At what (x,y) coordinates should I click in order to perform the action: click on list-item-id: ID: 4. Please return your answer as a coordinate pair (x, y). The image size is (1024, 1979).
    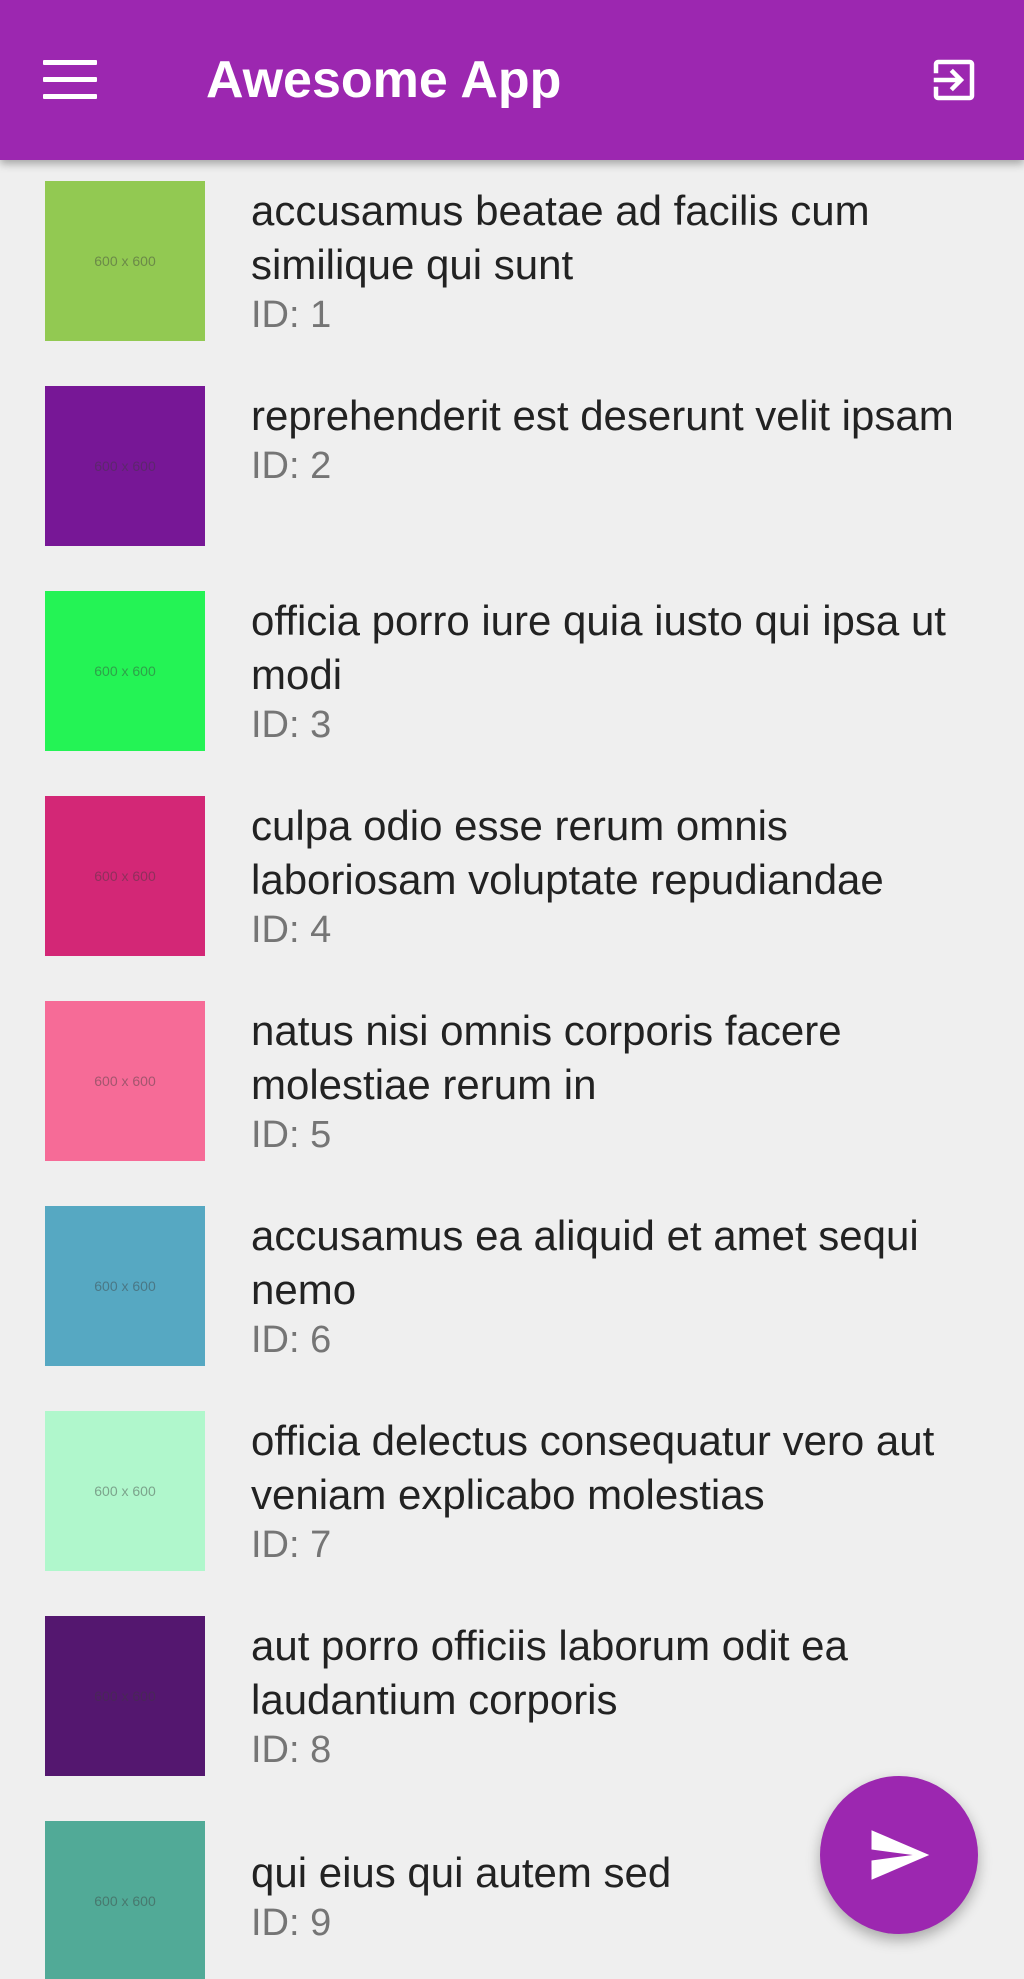
    Looking at the image, I should click on (291, 930).